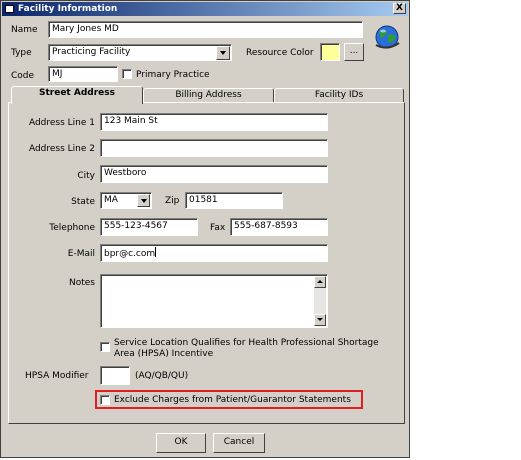 The height and width of the screenshot is (460, 521). What do you see at coordinates (218, 228) in the screenshot?
I see `fax-label: Fax` at bounding box center [218, 228].